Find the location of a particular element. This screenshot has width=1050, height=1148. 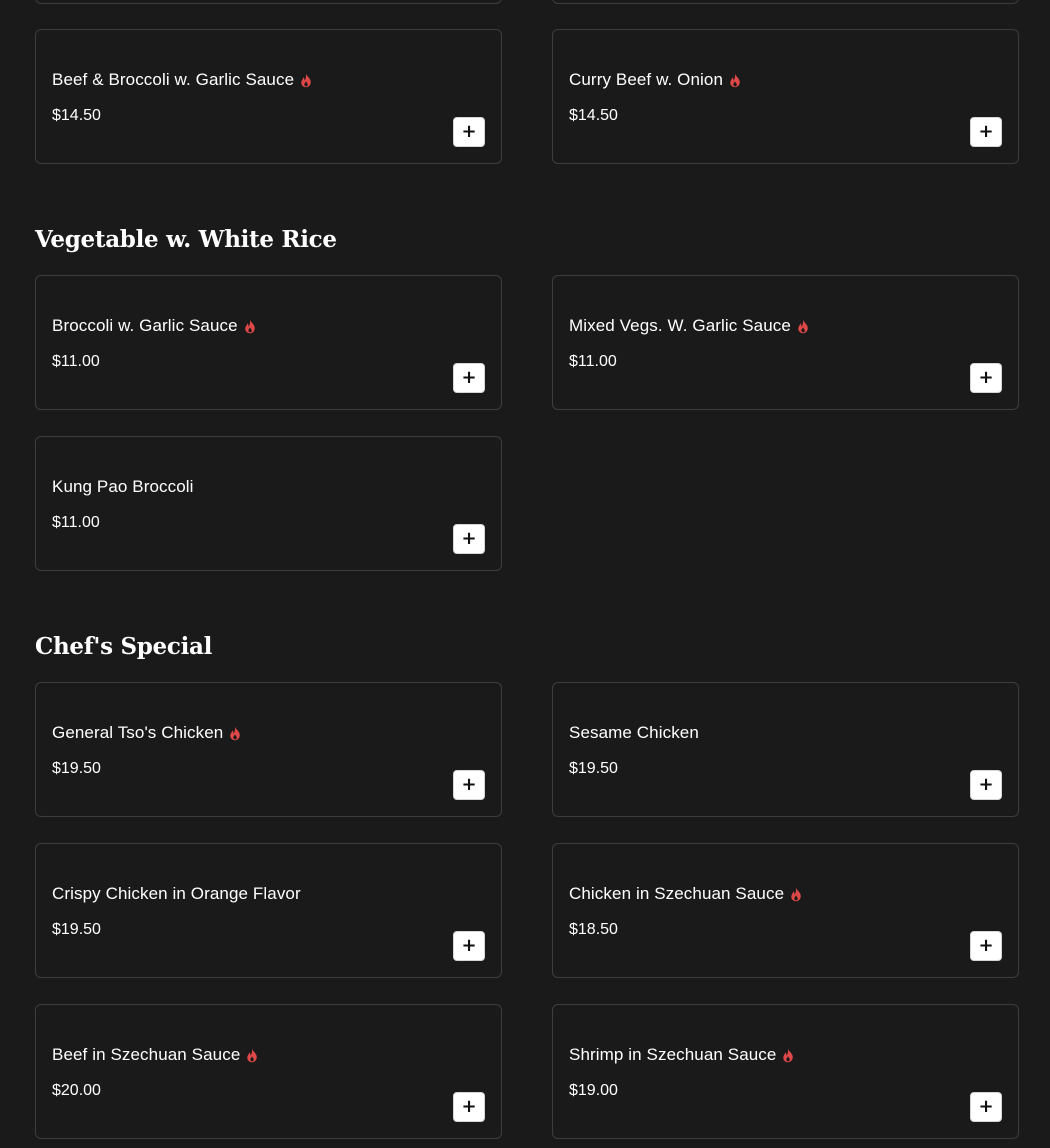

section-title: Vegetable w. White Rice is located at coordinates (186, 239).